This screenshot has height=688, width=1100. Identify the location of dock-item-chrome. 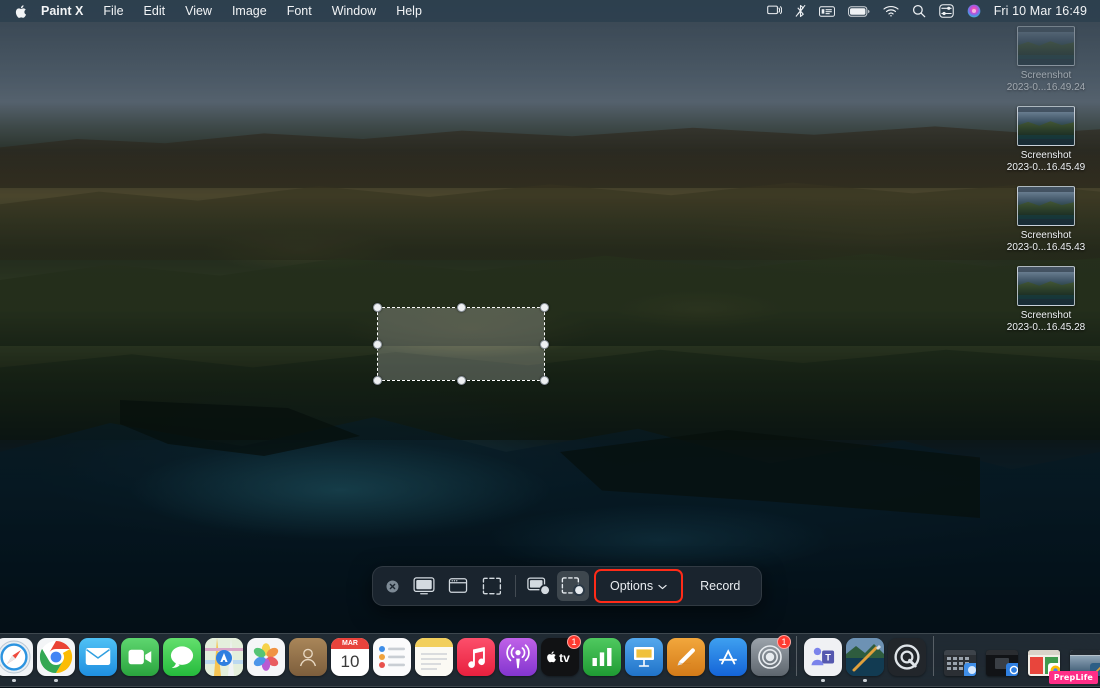
(56, 659).